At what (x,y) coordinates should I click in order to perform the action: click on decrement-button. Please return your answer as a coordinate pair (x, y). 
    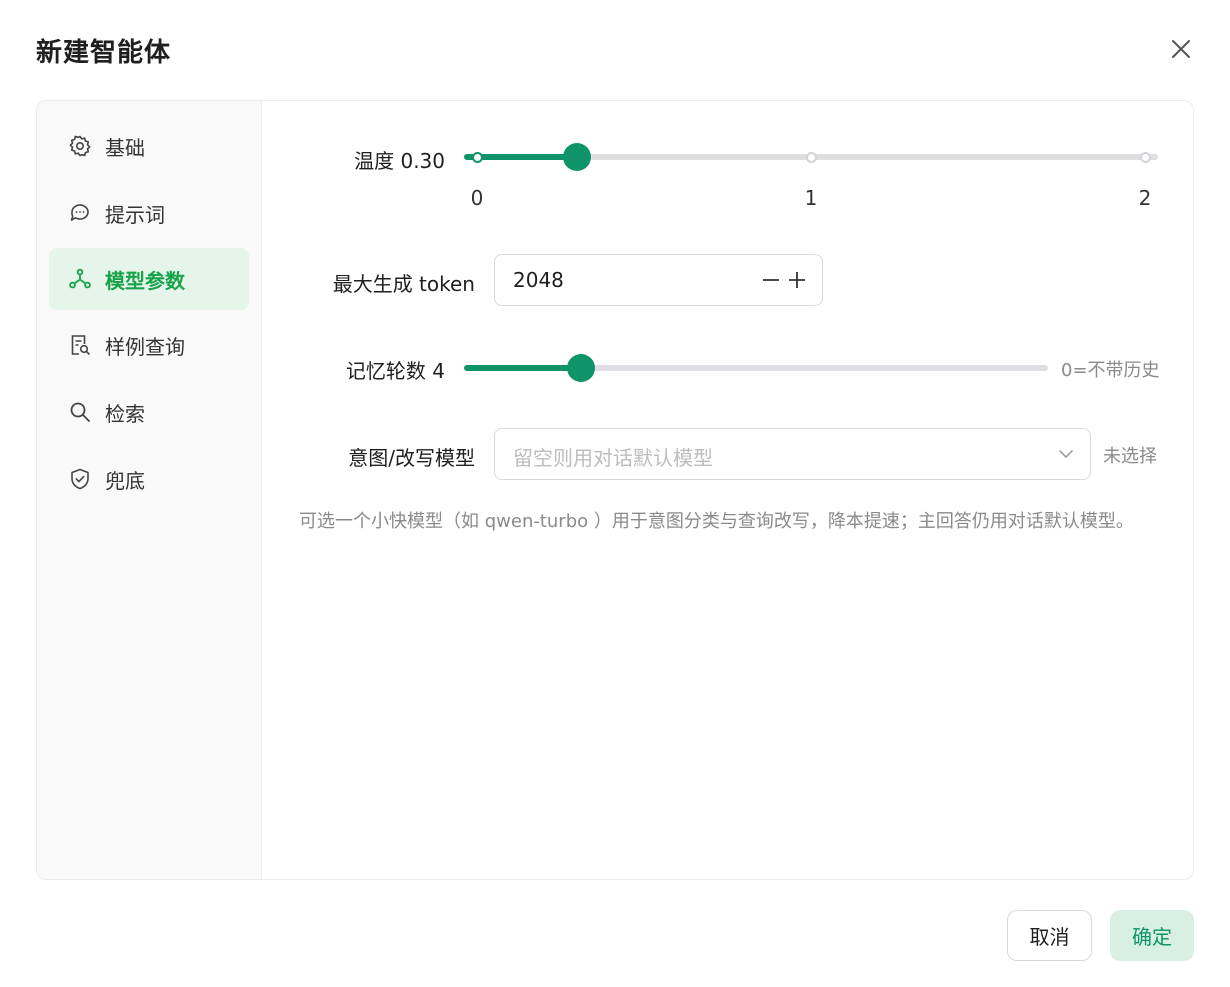
    Looking at the image, I should click on (771, 280).